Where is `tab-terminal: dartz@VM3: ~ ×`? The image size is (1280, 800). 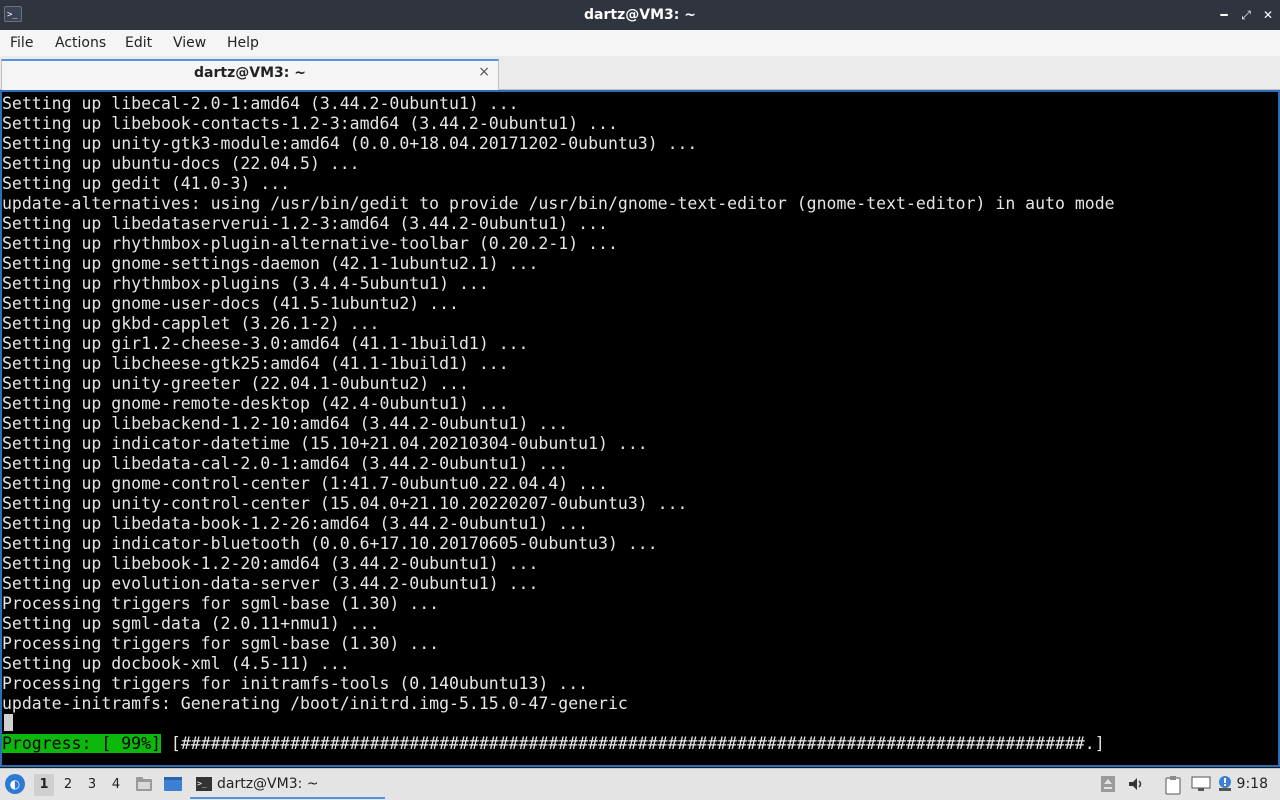 tab-terminal: dartz@VM3: ~ × is located at coordinates (250, 74).